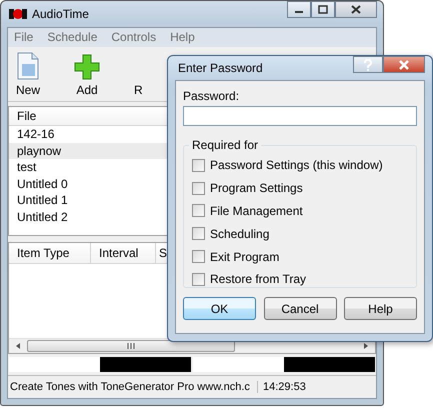 The image size is (433, 411). I want to click on password-field, so click(300, 116).